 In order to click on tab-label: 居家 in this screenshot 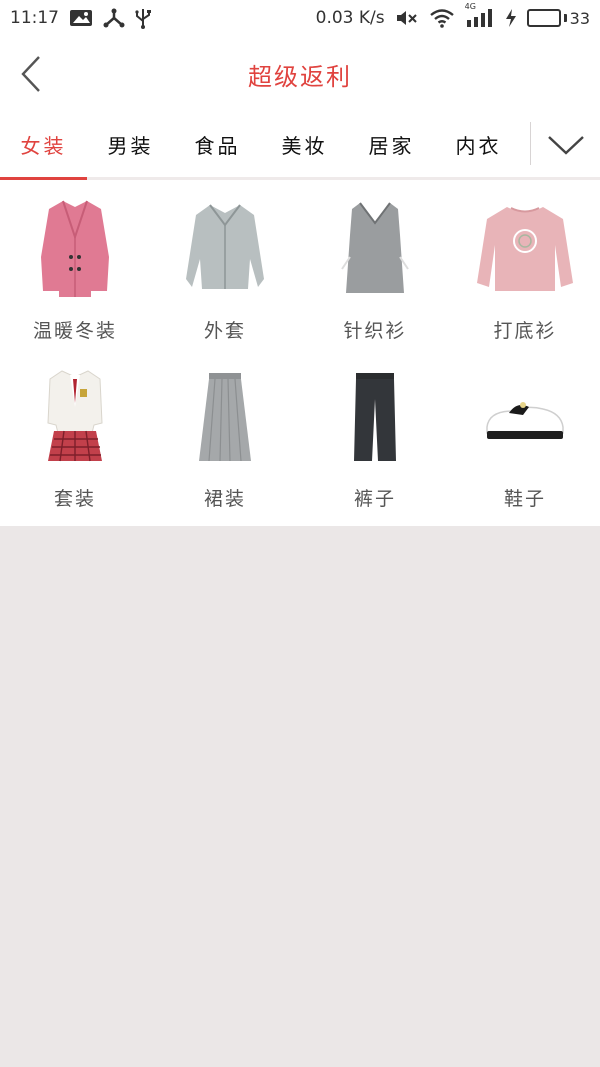, I will do `click(391, 146)`.